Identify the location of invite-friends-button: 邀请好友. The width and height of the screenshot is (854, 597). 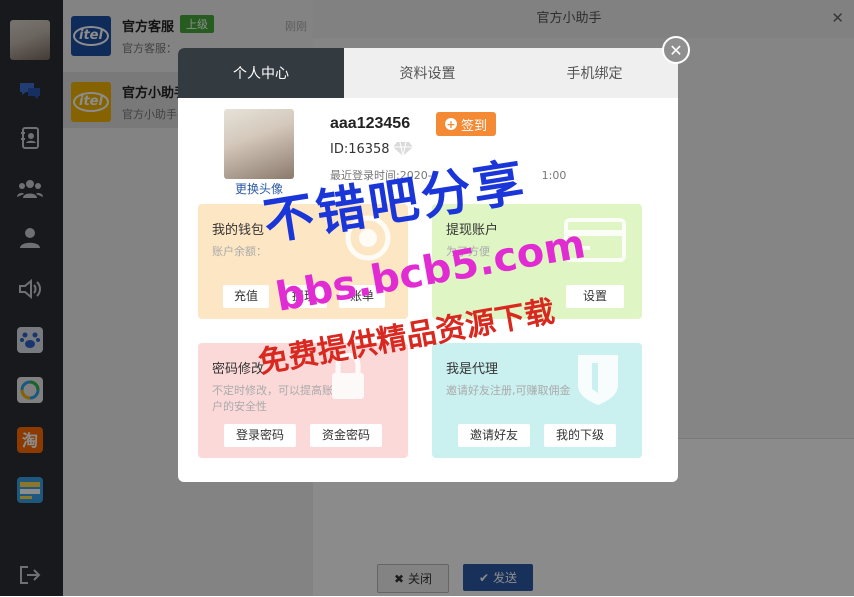
(494, 435).